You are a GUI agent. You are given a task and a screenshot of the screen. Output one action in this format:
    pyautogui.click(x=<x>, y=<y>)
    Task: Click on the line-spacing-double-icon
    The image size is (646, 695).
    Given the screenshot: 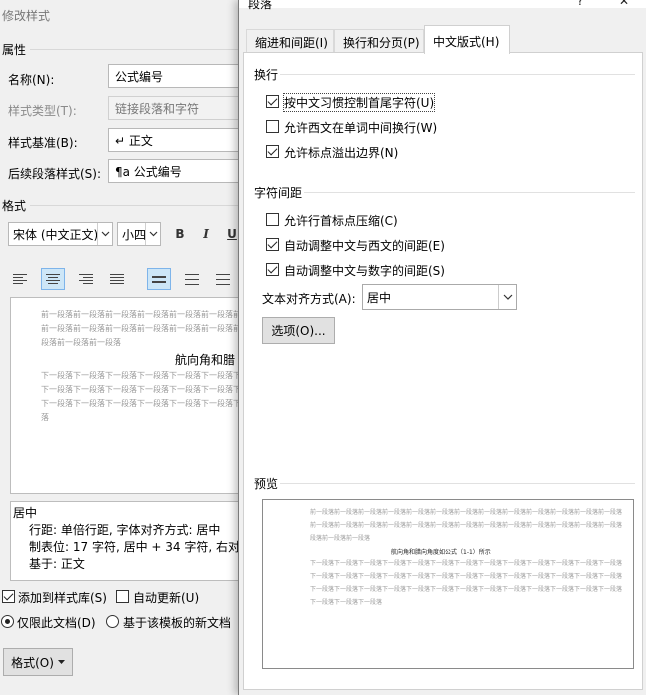 What is the action you would take?
    pyautogui.click(x=223, y=279)
    